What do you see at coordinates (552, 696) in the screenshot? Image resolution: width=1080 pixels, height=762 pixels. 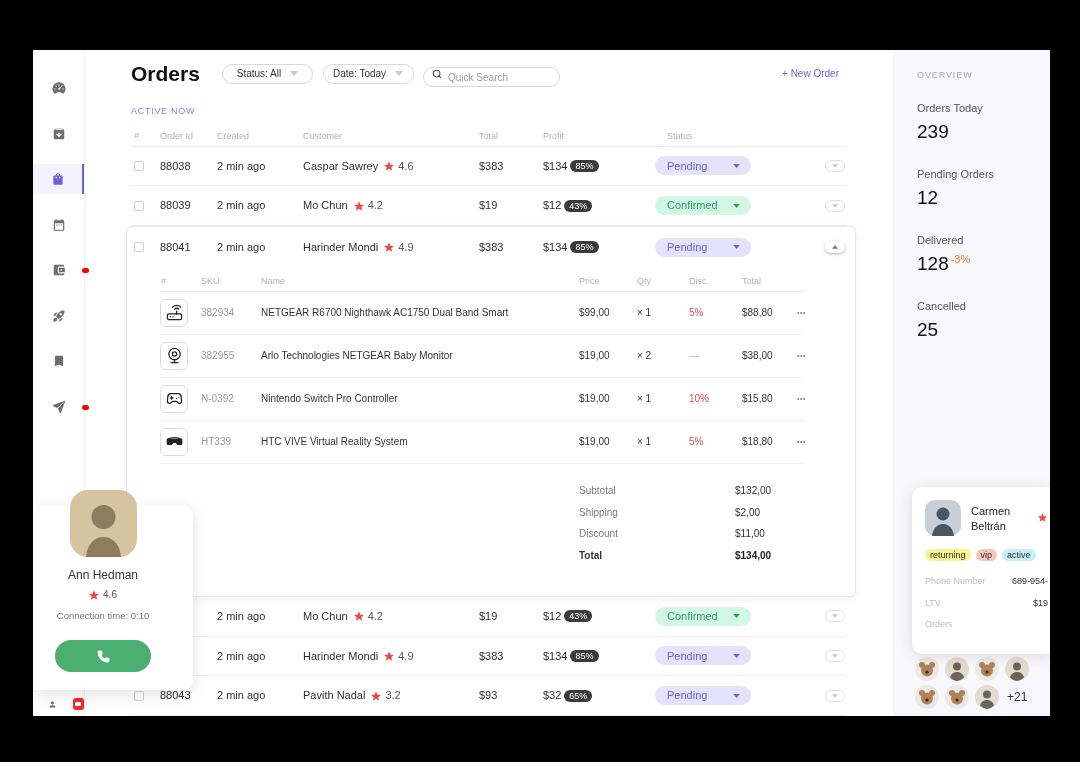 I see `profit-amount: $32` at bounding box center [552, 696].